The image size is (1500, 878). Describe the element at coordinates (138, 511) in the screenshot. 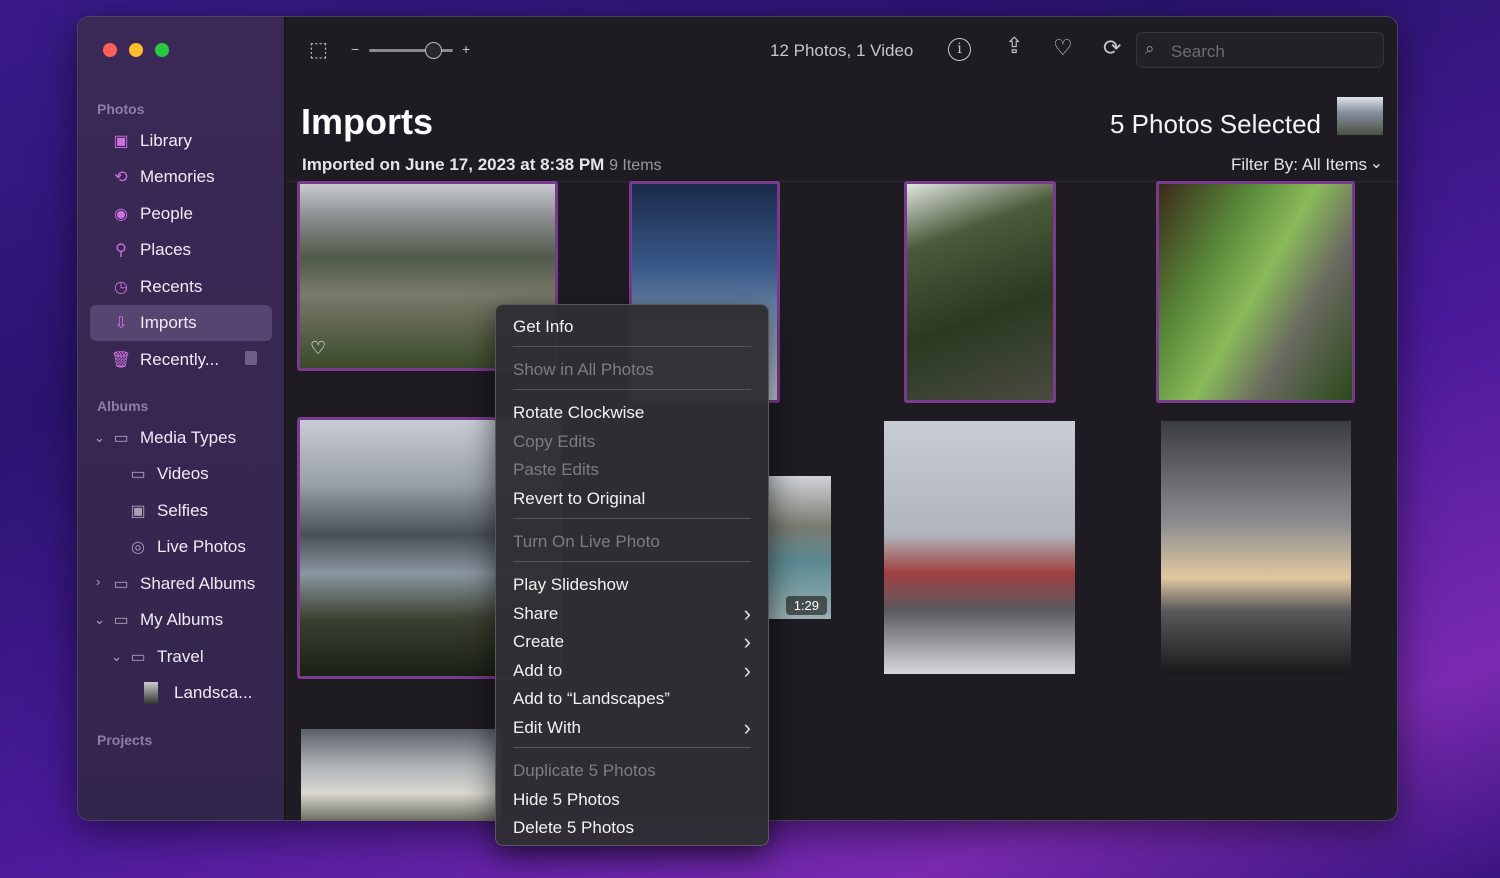

I see `selfie-icon: ▣` at that location.